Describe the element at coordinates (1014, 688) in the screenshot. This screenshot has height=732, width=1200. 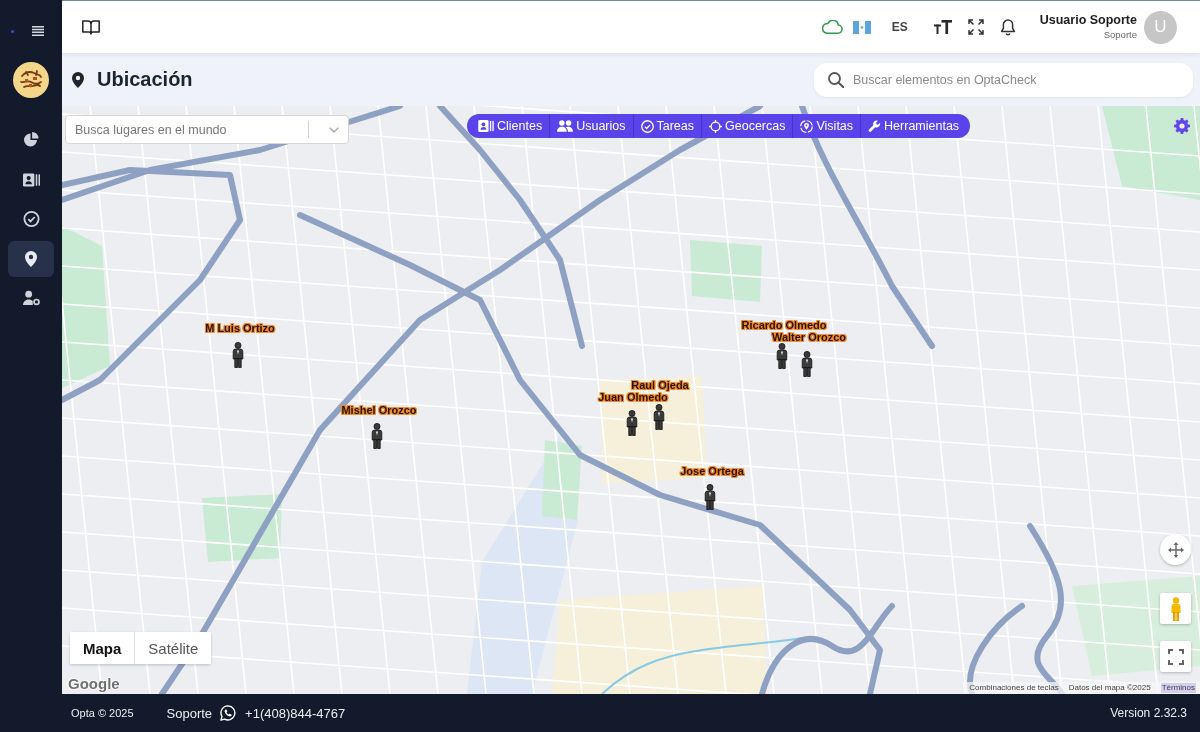
I see `shortcuts-button: Combinaciones de teclas` at that location.